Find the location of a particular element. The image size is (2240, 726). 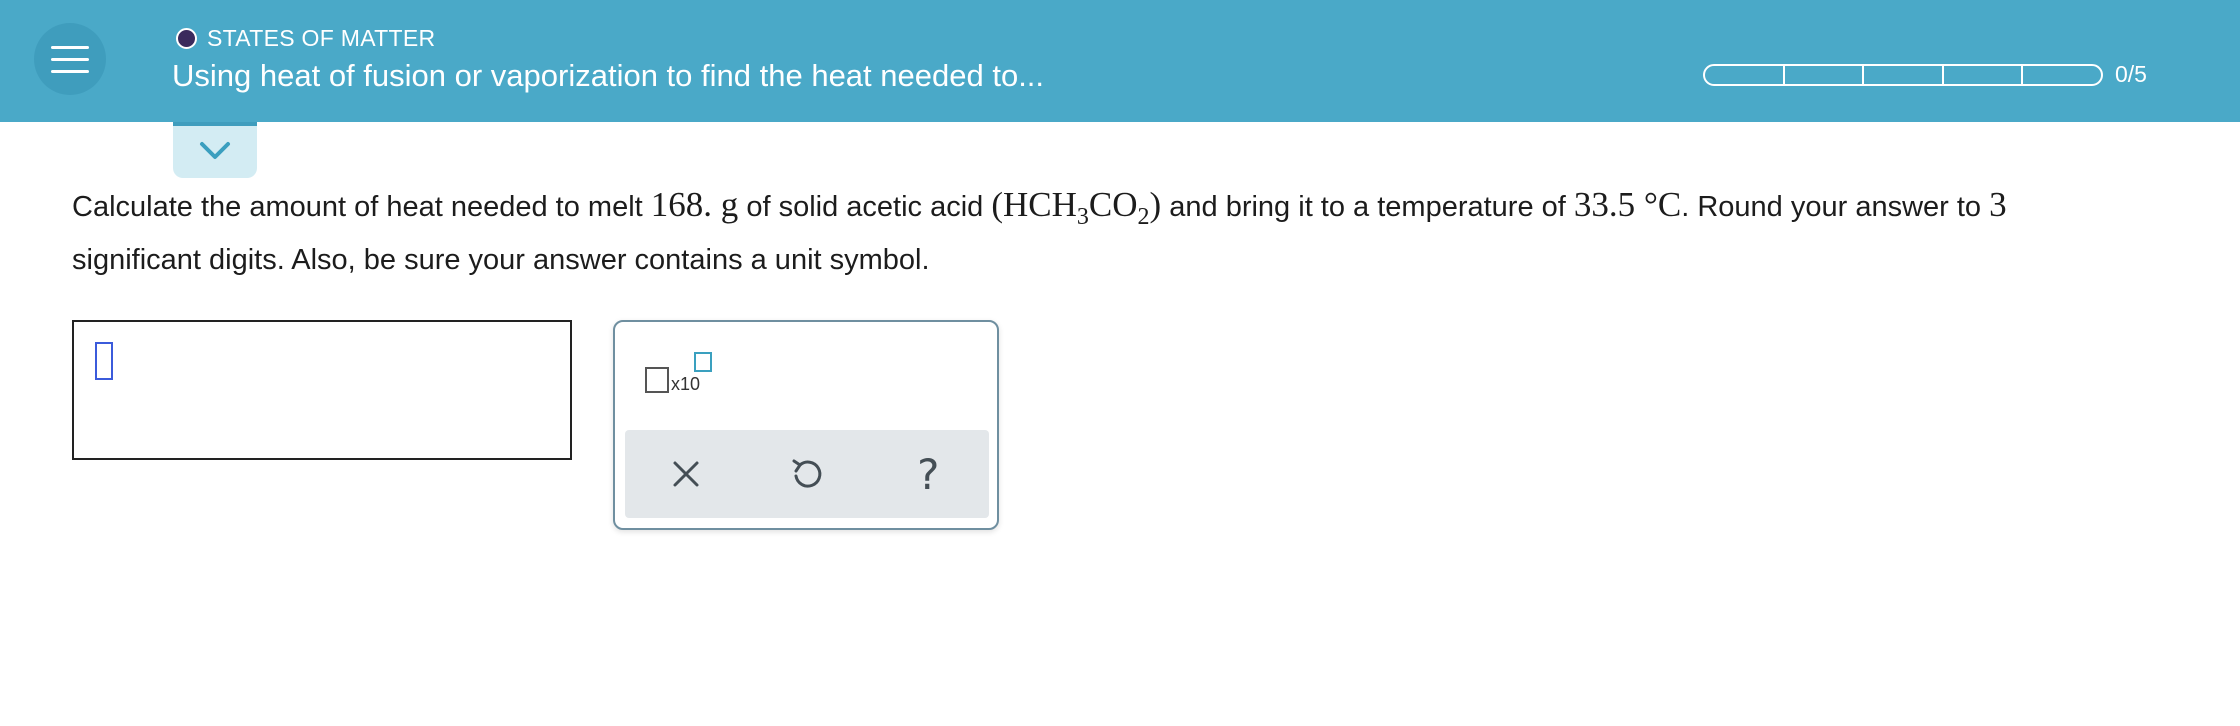

significant-digits-value: 3 is located at coordinates (1998, 204).